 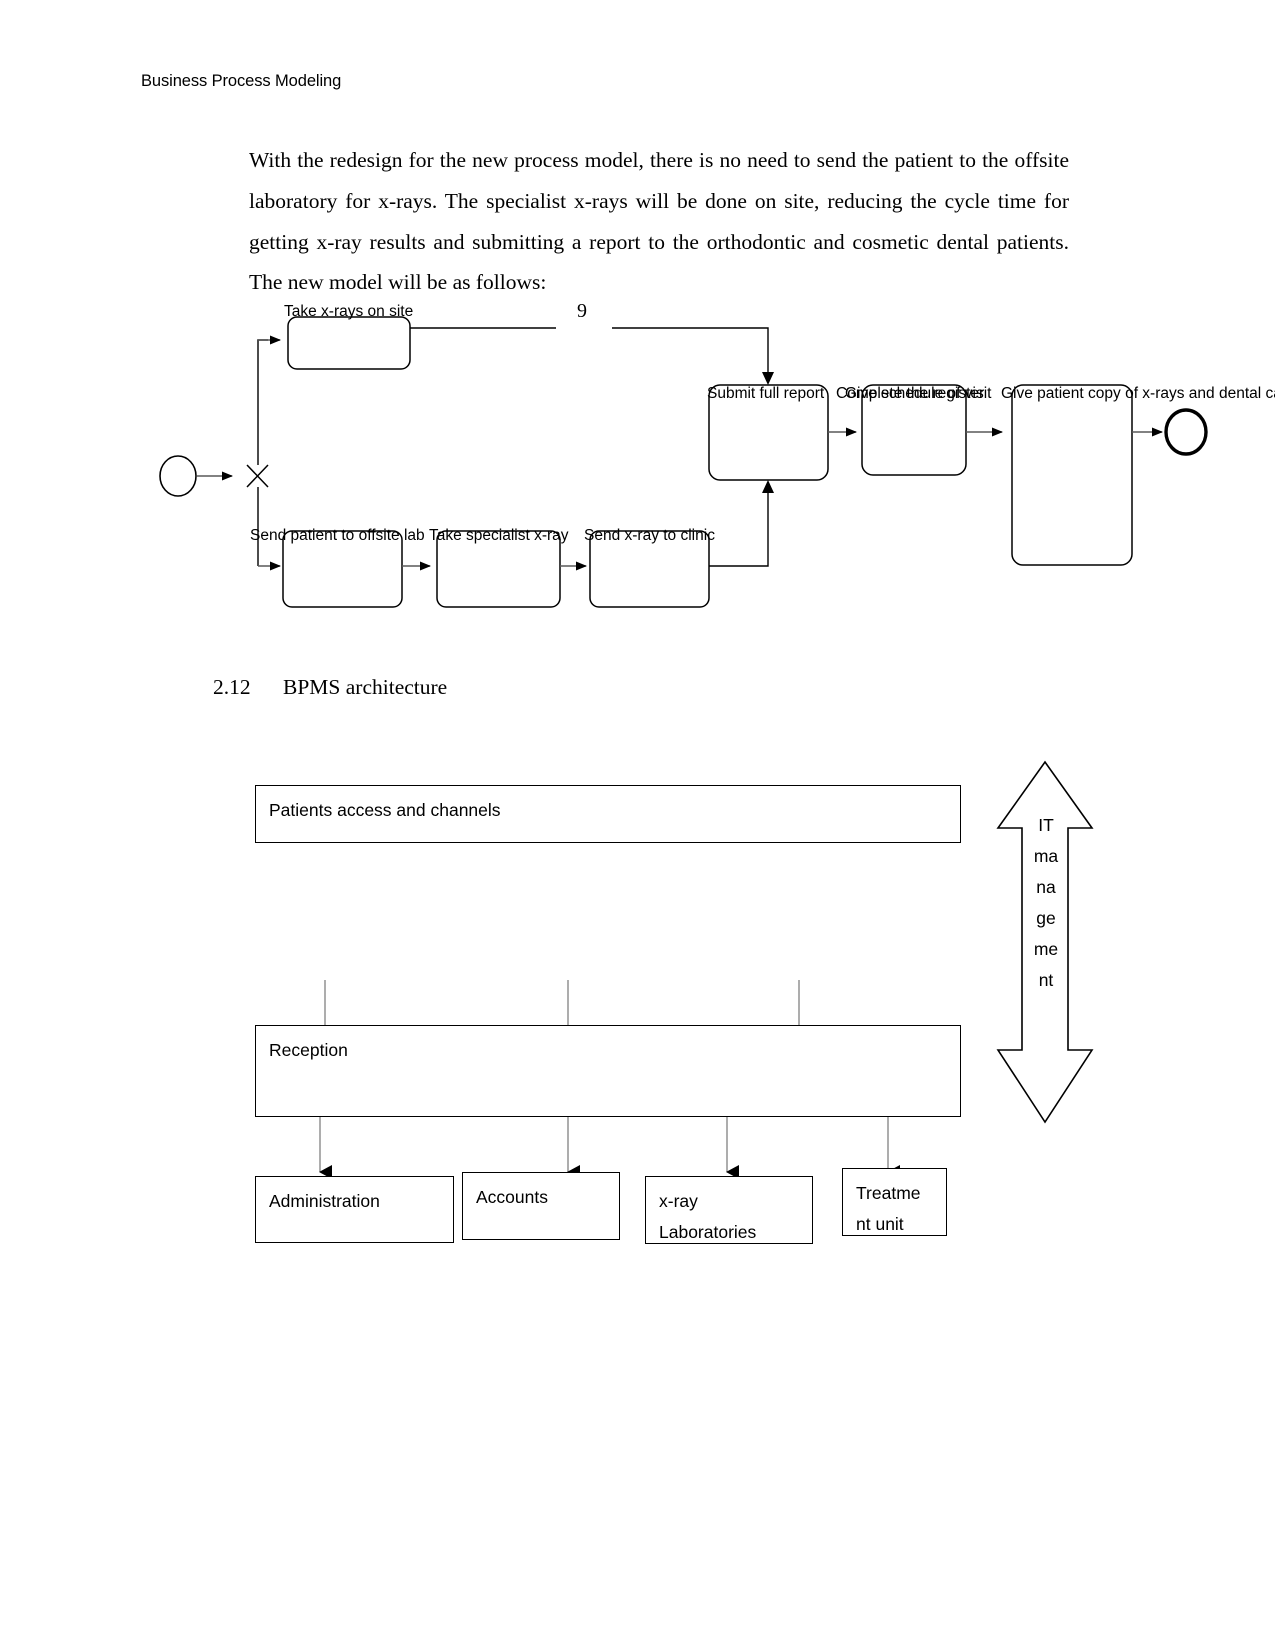 What do you see at coordinates (918, 393) in the screenshot?
I see `task-label-give-schedule-of-visit: Give schedule of visit` at bounding box center [918, 393].